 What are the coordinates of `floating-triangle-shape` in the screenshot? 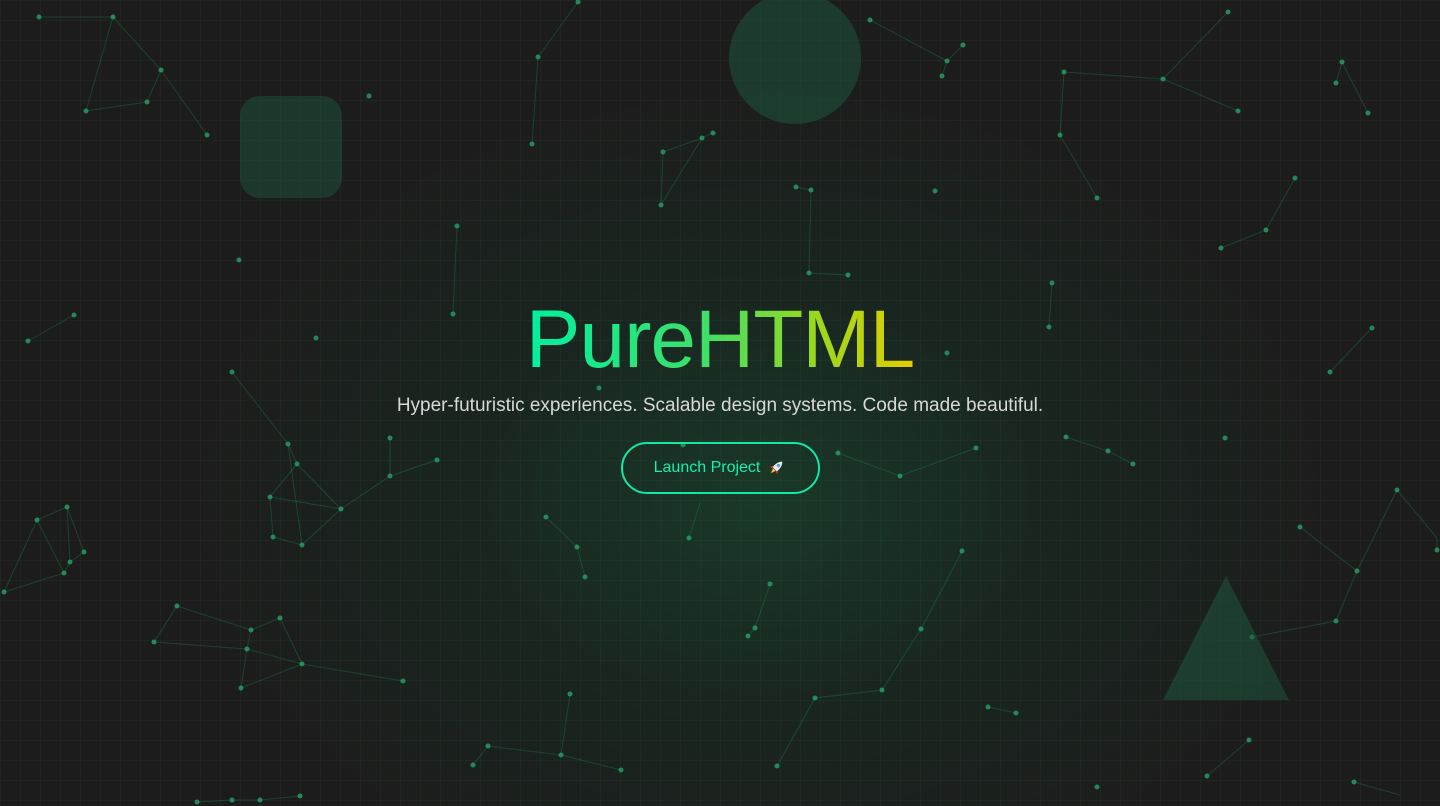 It's located at (1226, 638).